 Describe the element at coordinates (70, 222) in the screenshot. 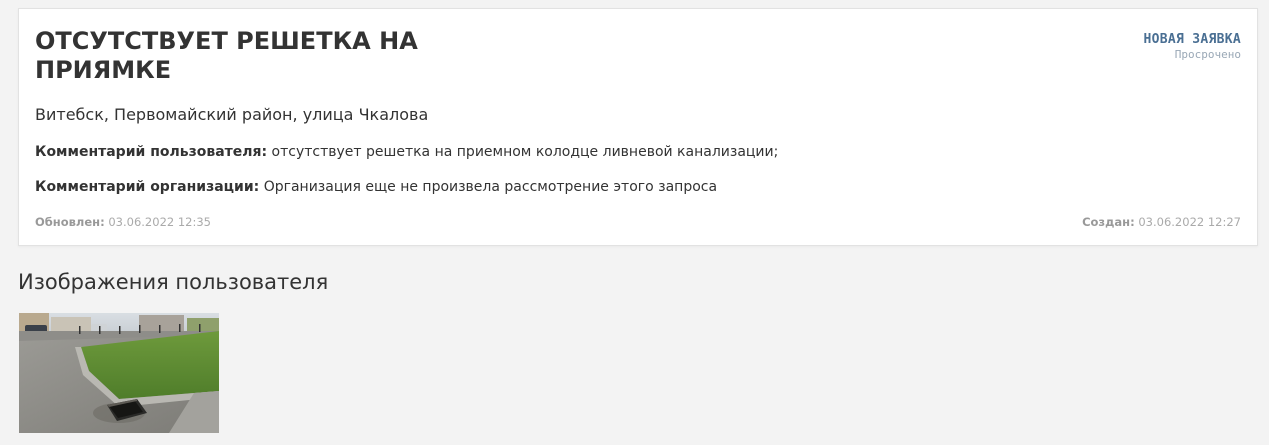

I see `updated-label: Обновлен:` at that location.